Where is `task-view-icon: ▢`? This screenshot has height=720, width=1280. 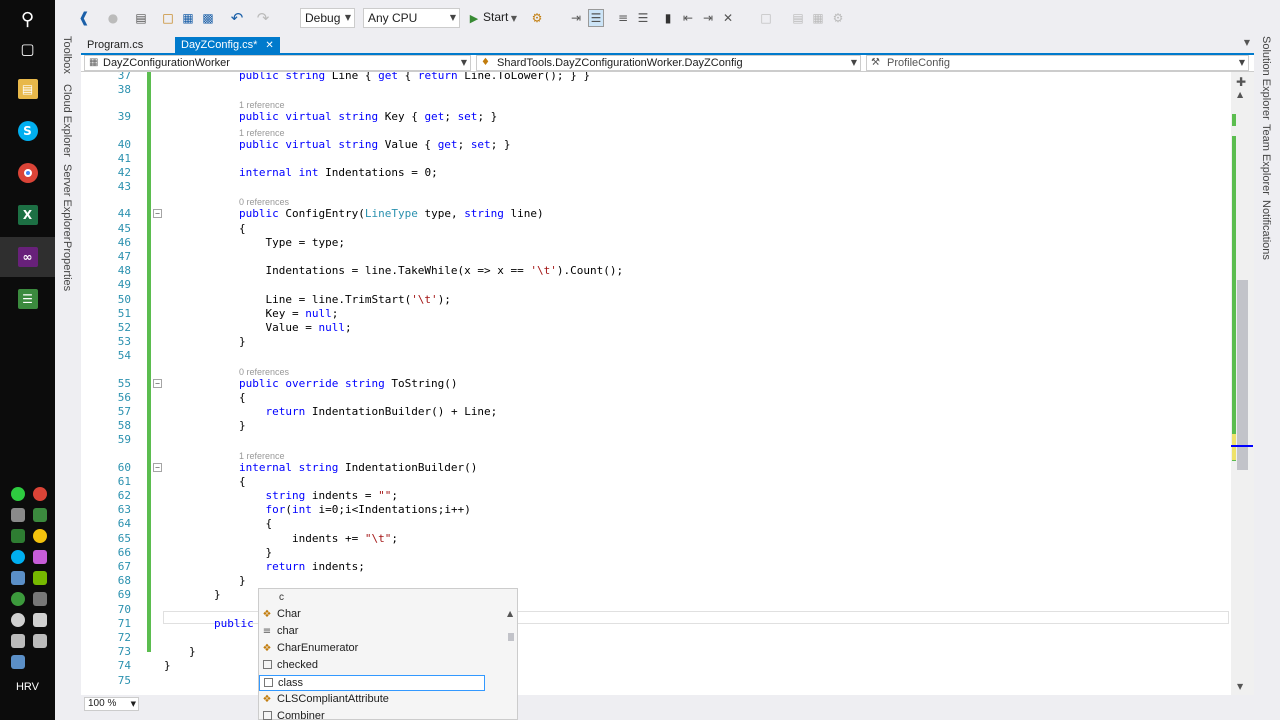 task-view-icon: ▢ is located at coordinates (27, 49).